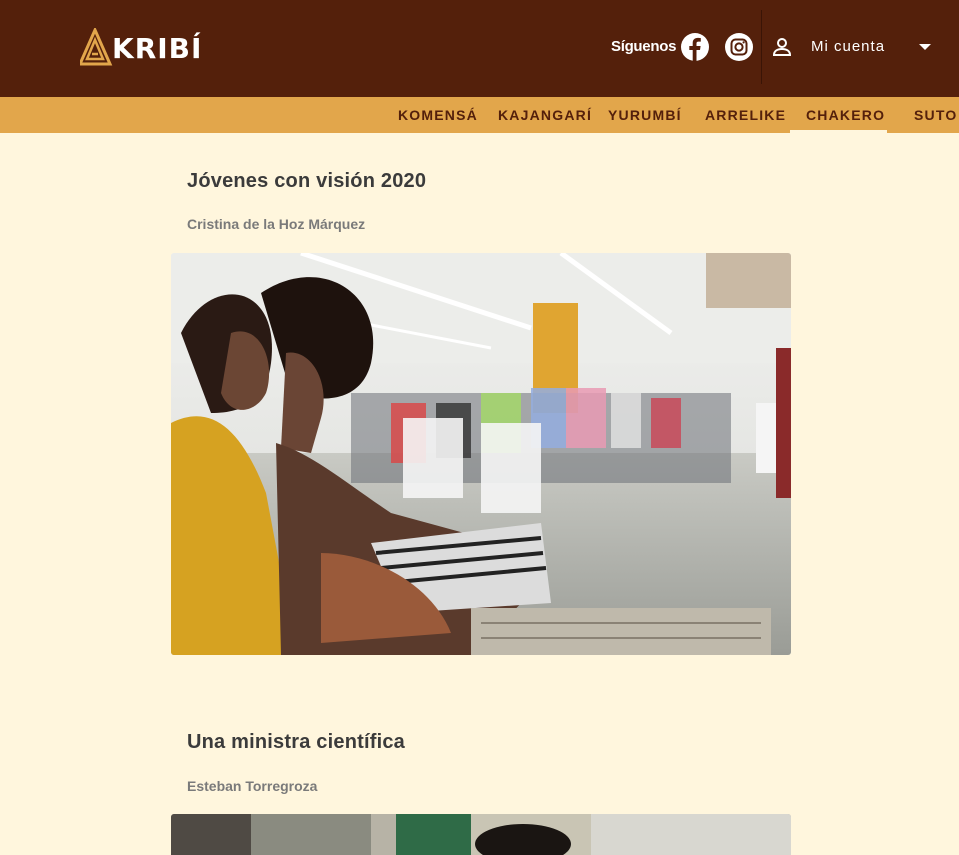 The height and width of the screenshot is (855, 959). Describe the element at coordinates (96, 47) in the screenshot. I see `logo-triangle-icon` at that location.